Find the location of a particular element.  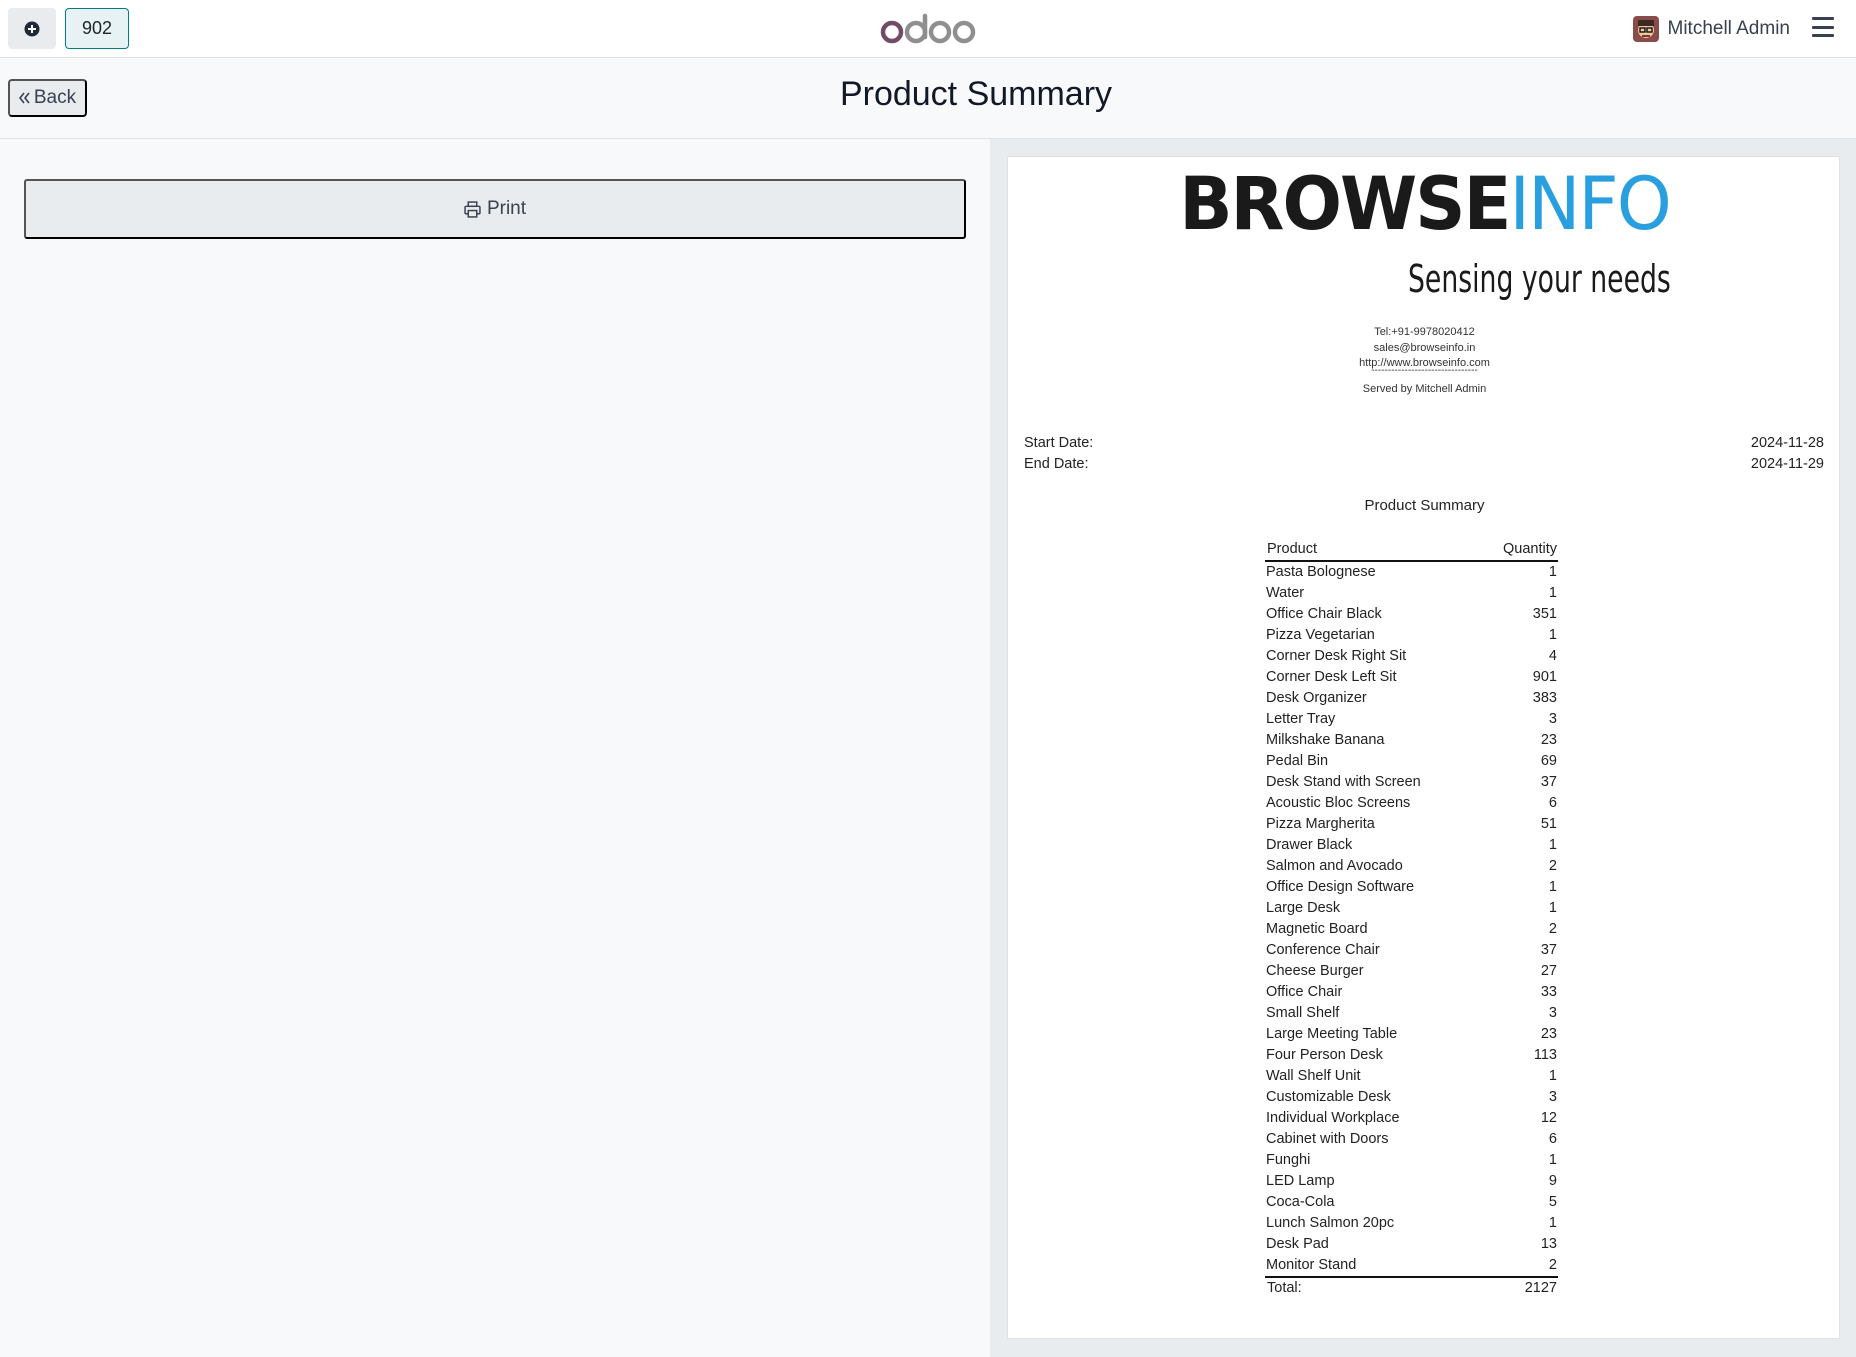

new-order-button is located at coordinates (32, 28).